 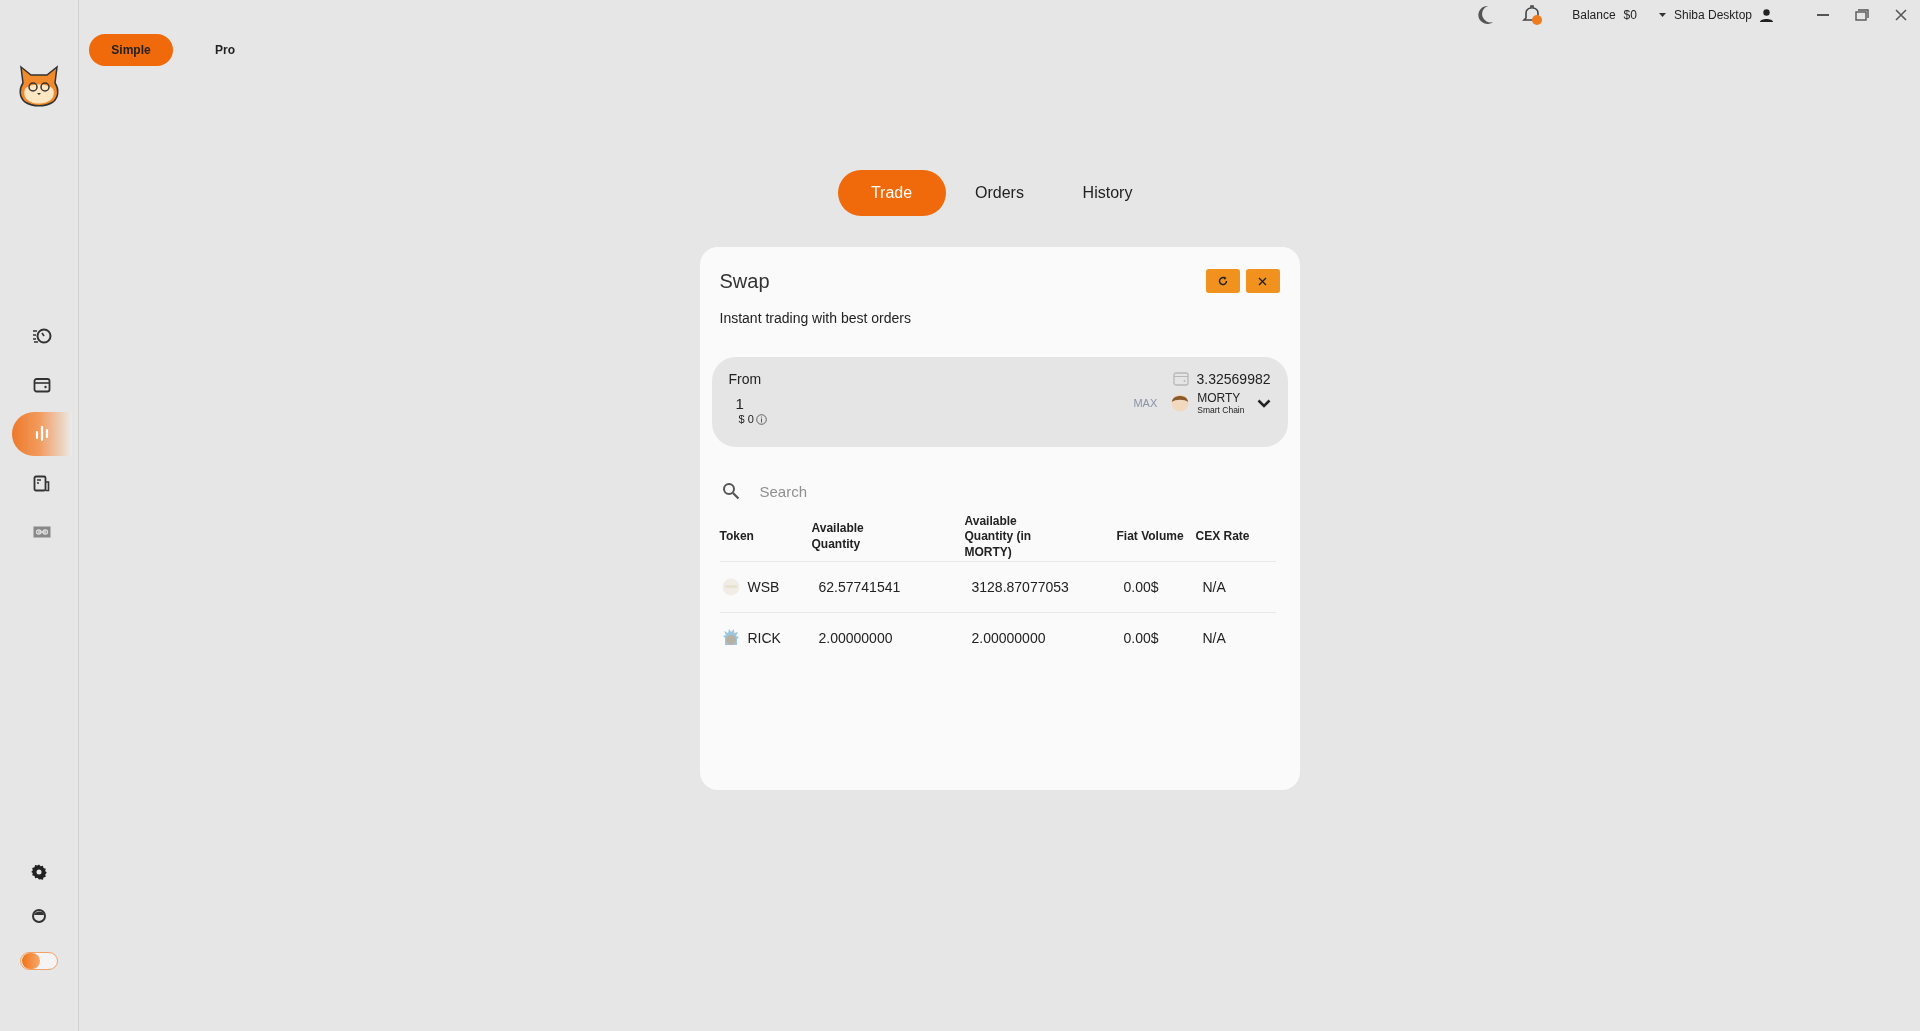 What do you see at coordinates (1662, 15) in the screenshot?
I see `caret-icon` at bounding box center [1662, 15].